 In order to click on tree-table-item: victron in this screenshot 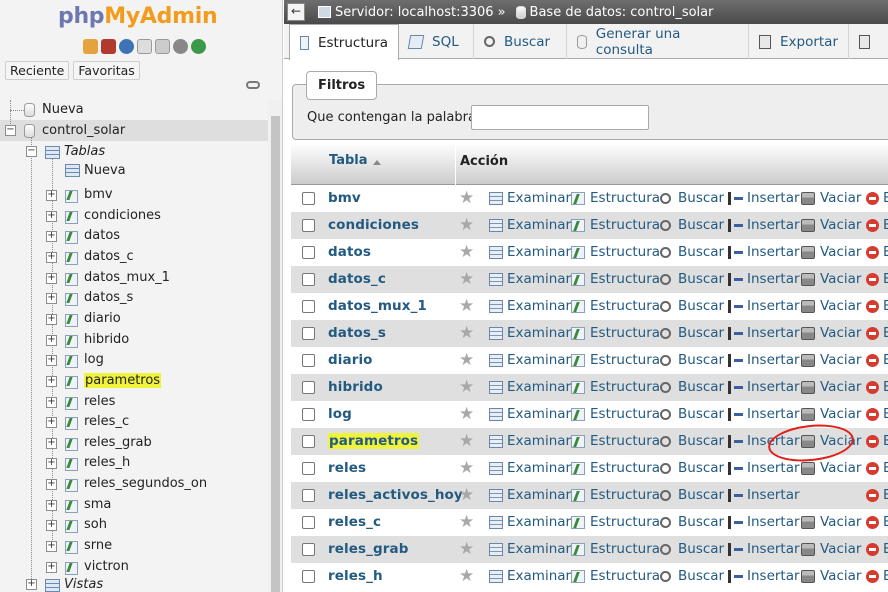, I will do `click(106, 566)`.